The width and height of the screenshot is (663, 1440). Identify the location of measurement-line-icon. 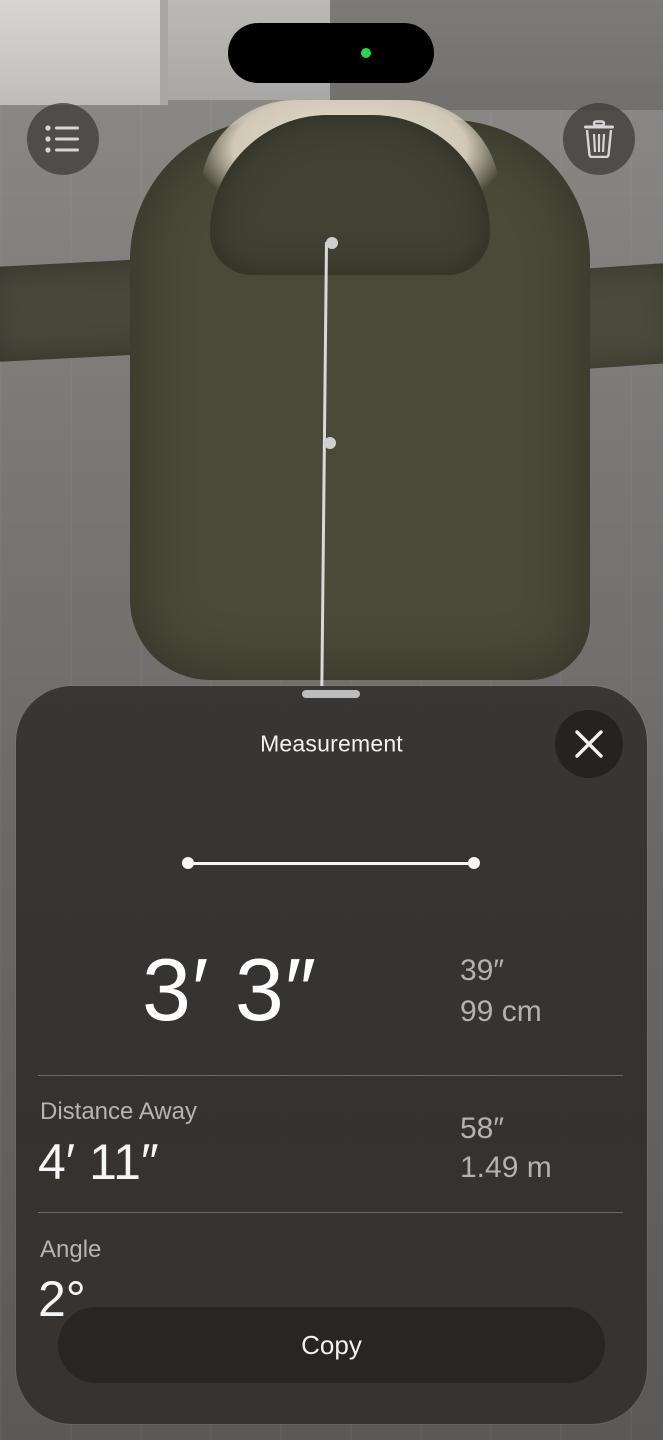
(331, 863).